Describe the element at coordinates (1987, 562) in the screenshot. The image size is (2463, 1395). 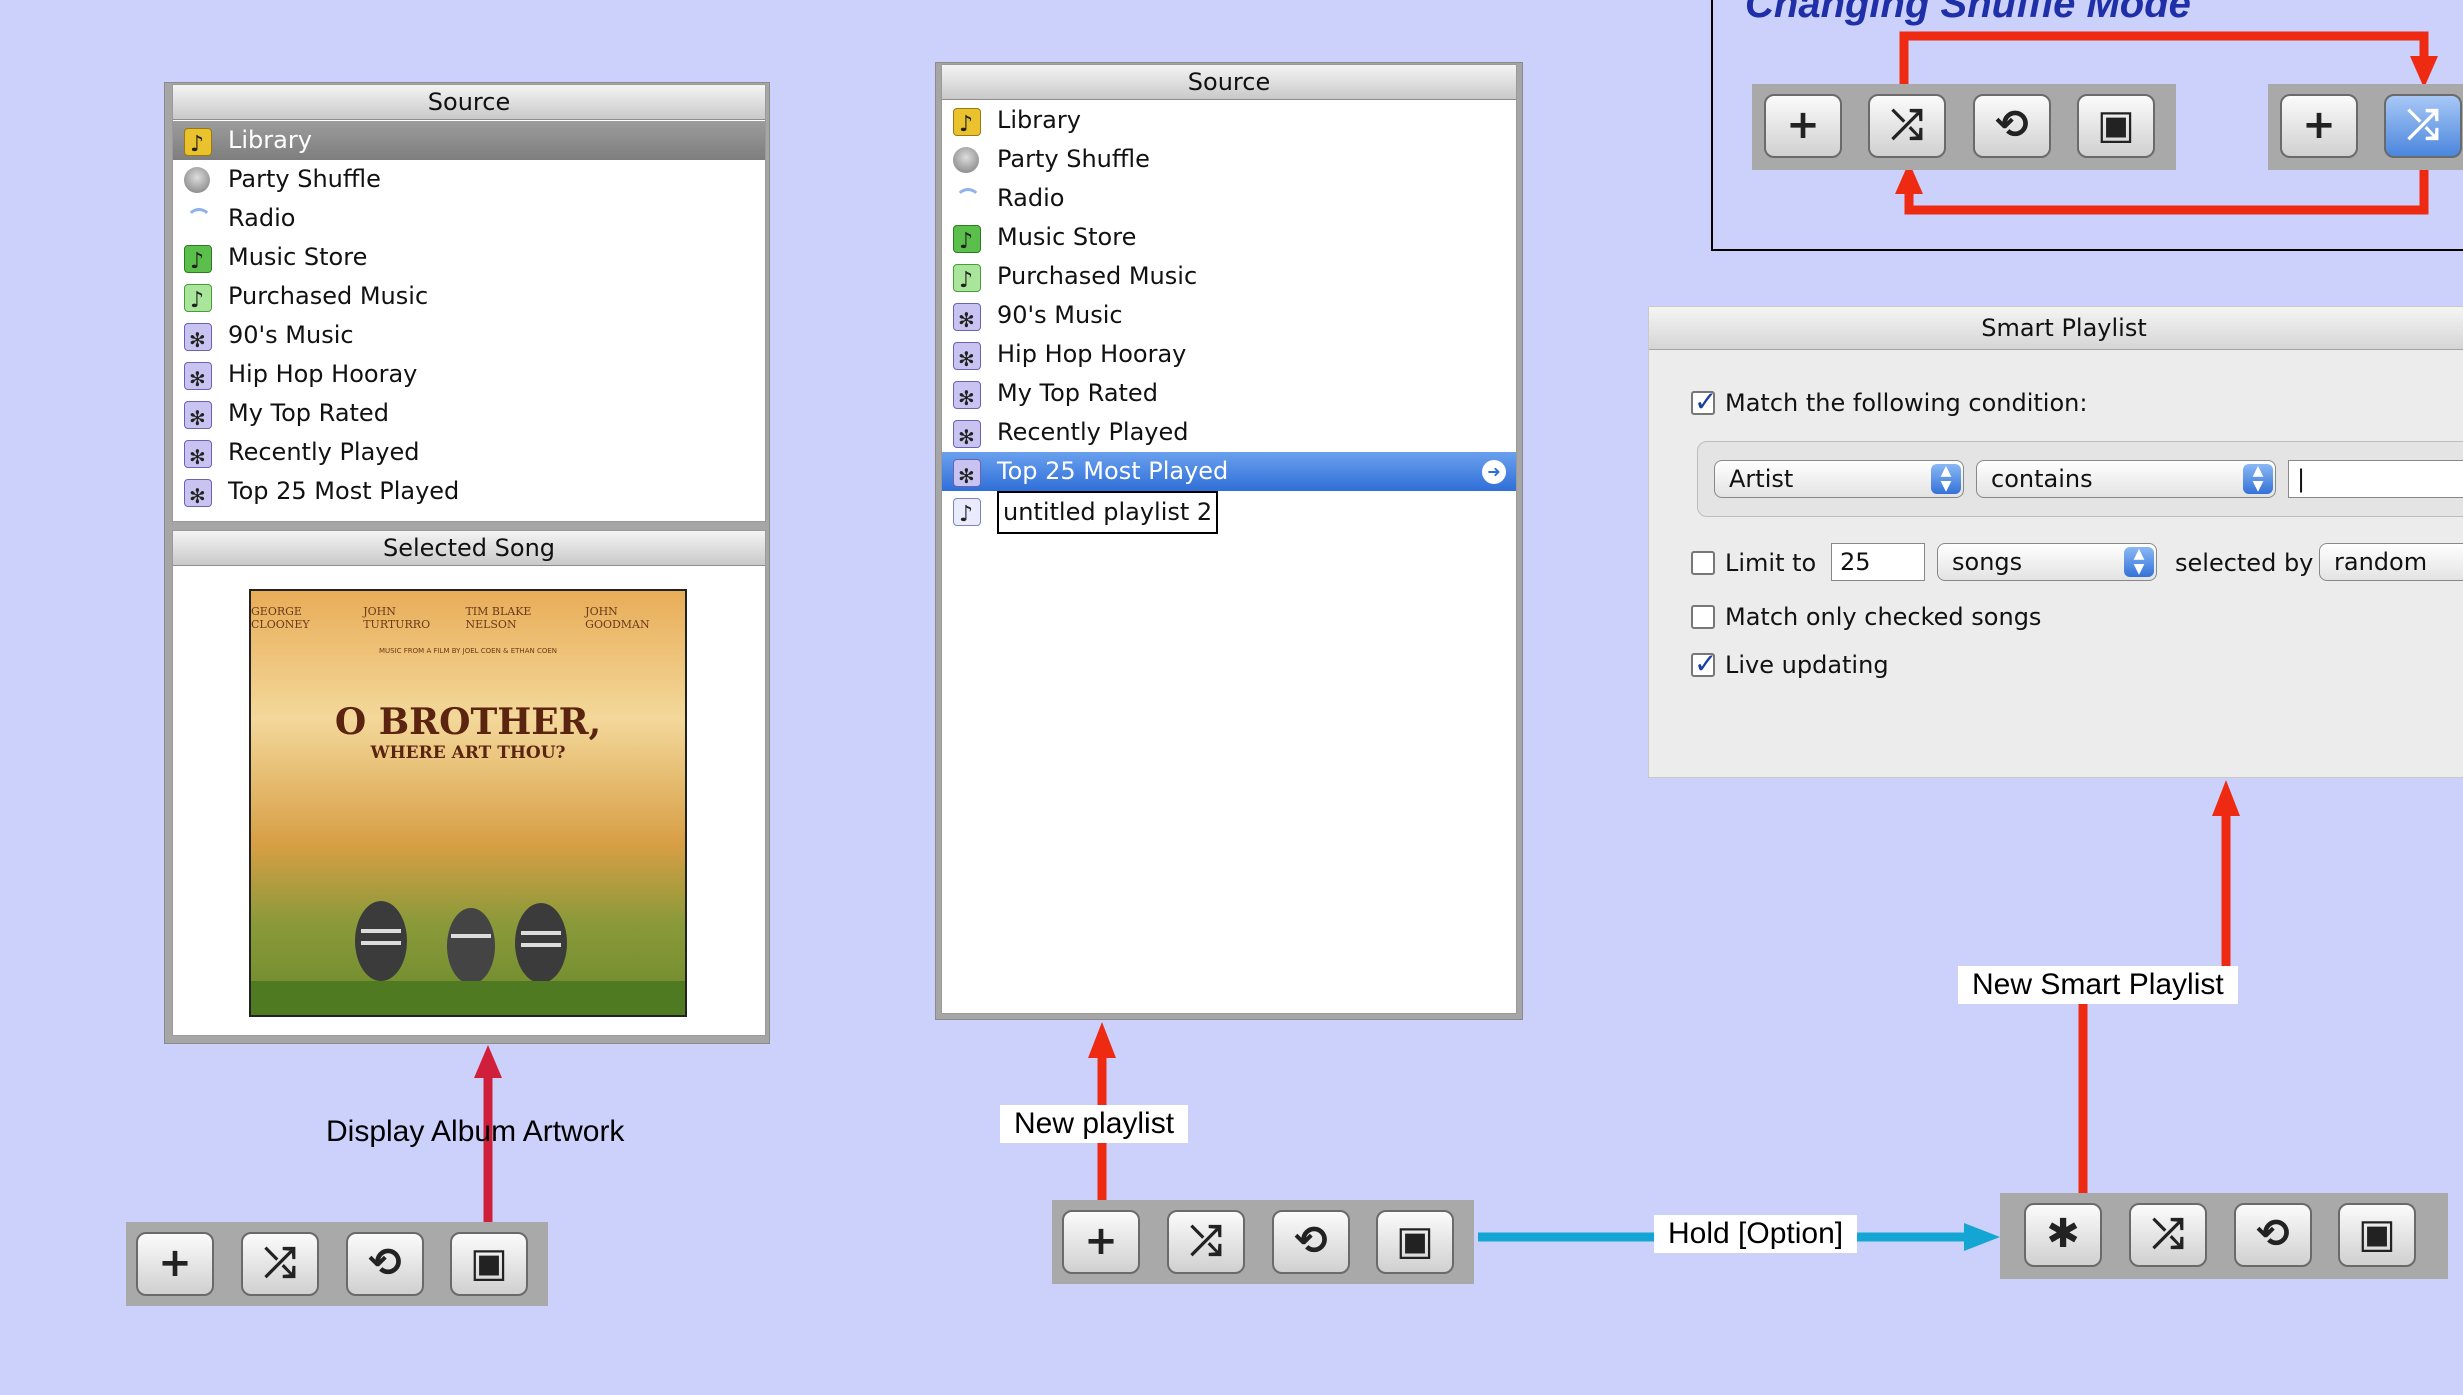
I see `limit-unit-value: songs` at that location.